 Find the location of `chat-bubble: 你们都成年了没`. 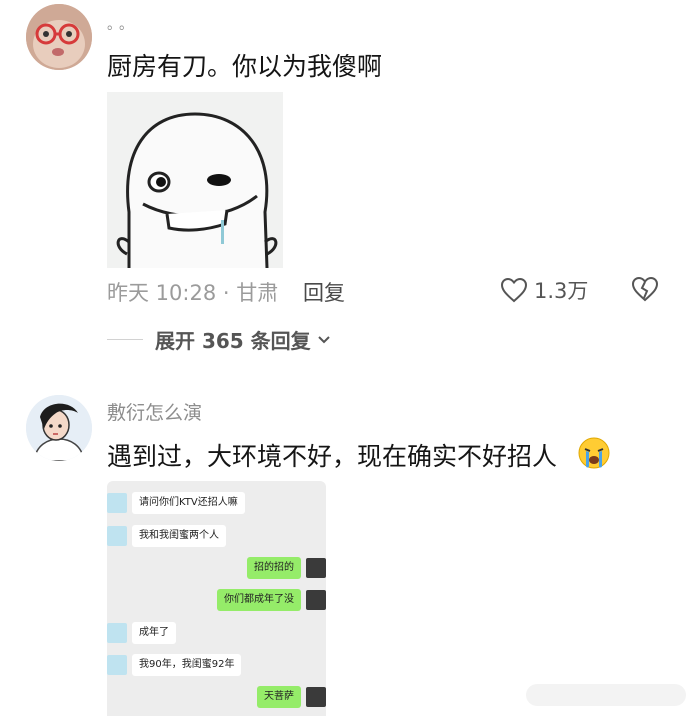

chat-bubble: 你们都成年了没 is located at coordinates (259, 600).